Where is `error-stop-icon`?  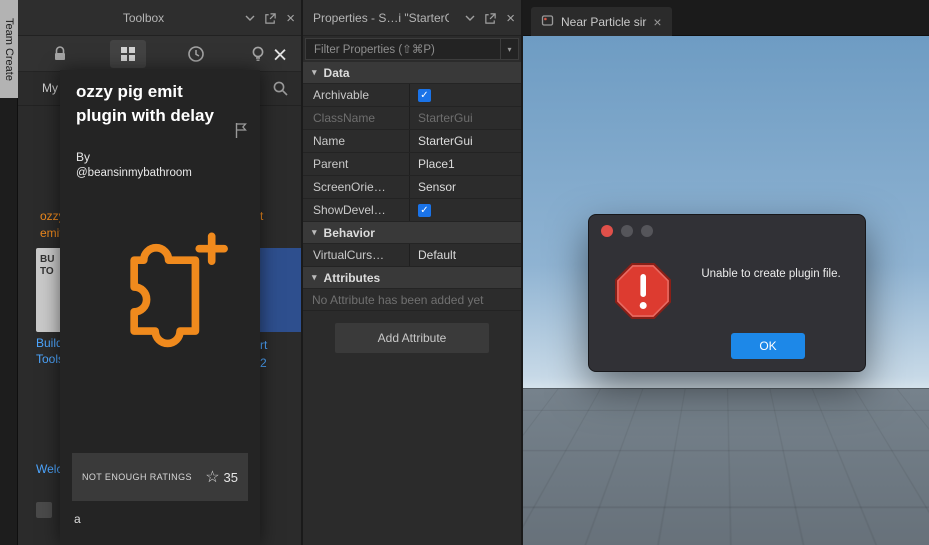
error-stop-icon is located at coordinates (643, 292).